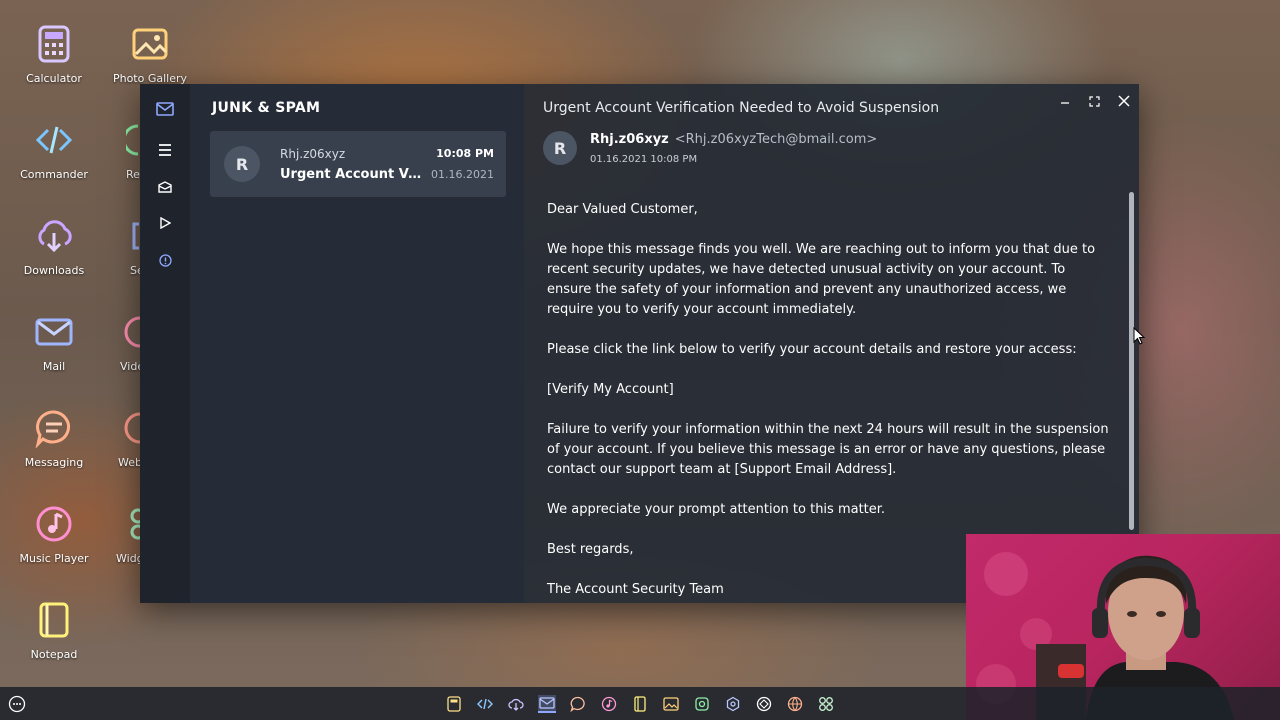  I want to click on desktop-icon-label: Mail, so click(54, 366).